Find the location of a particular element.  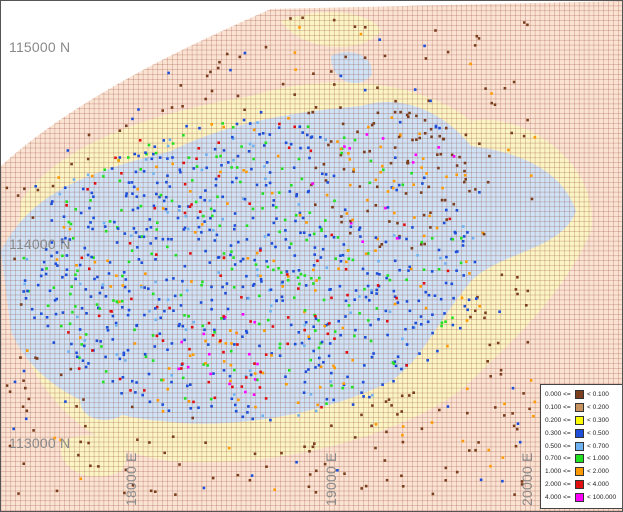

northing-label-113000: 113000 N is located at coordinates (40, 443).